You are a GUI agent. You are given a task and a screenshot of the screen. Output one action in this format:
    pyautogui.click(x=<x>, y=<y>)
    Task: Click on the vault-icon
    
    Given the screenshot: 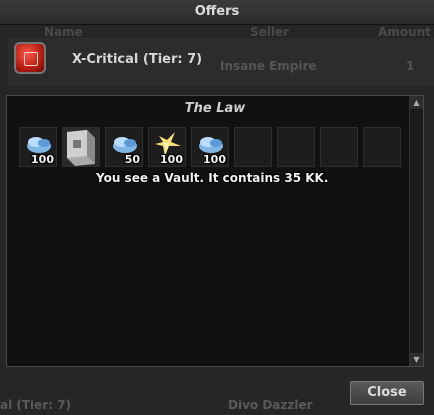 What is the action you would take?
    pyautogui.click(x=81, y=148)
    